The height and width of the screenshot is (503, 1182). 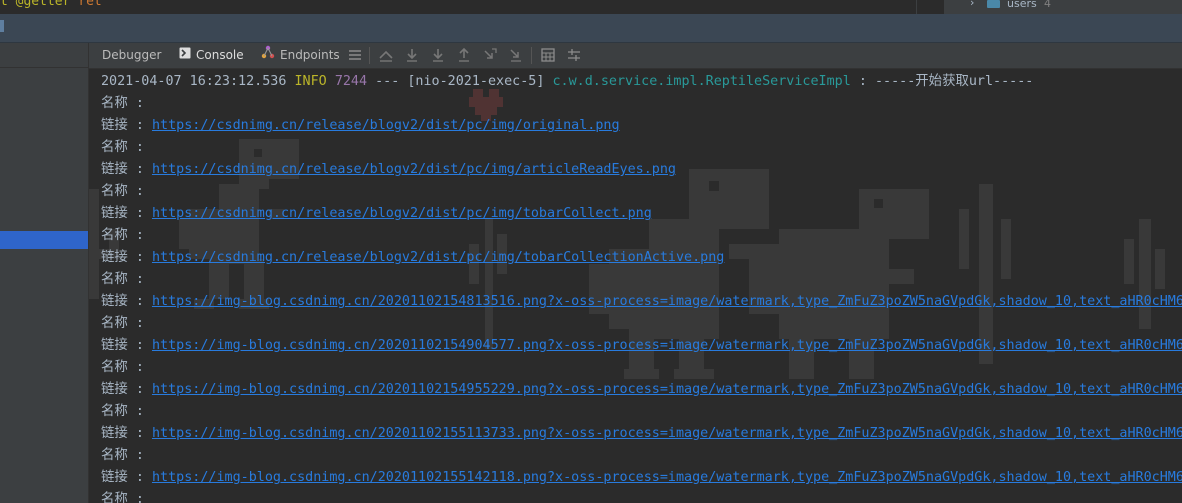 I want to click on evaluate-icon, so click(x=548, y=55).